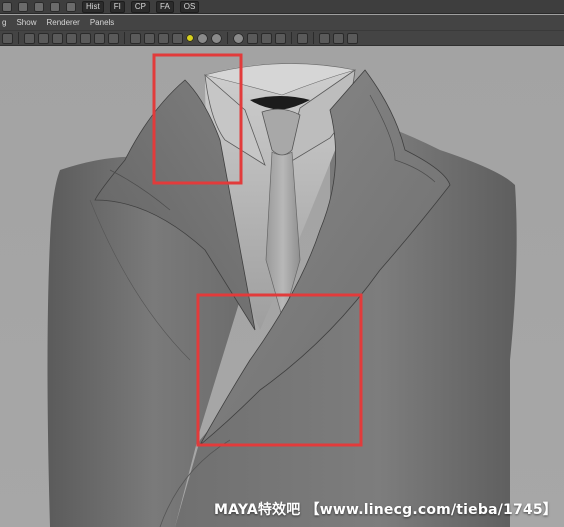 This screenshot has width=564, height=527. What do you see at coordinates (135, 38) in the screenshot?
I see `wireframe-icon` at bounding box center [135, 38].